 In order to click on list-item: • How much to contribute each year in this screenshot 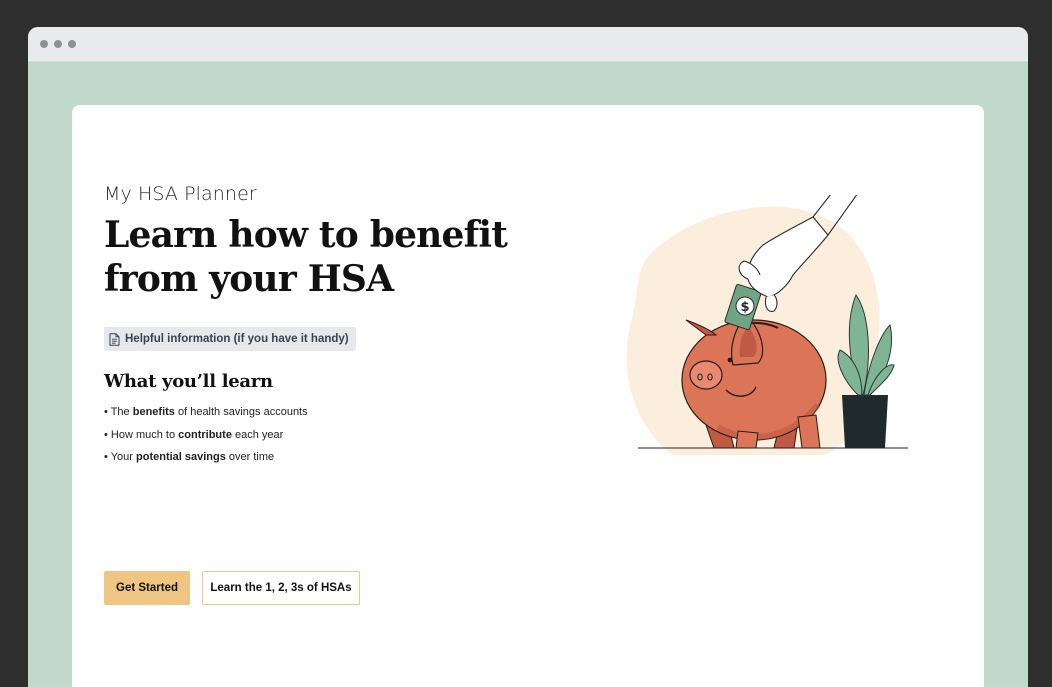, I will do `click(194, 434)`.